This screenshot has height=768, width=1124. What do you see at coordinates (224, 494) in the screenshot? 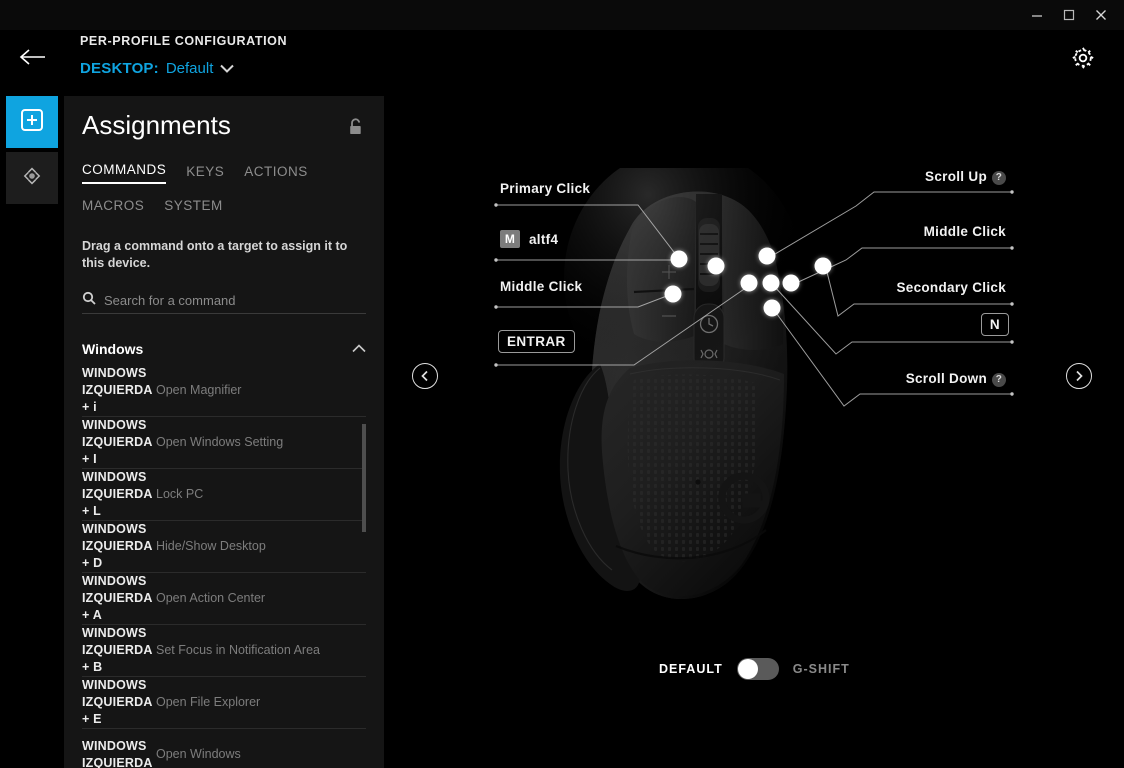
I see `command-row: WINDOWS IZQUIERDA + L Lock PC` at bounding box center [224, 494].